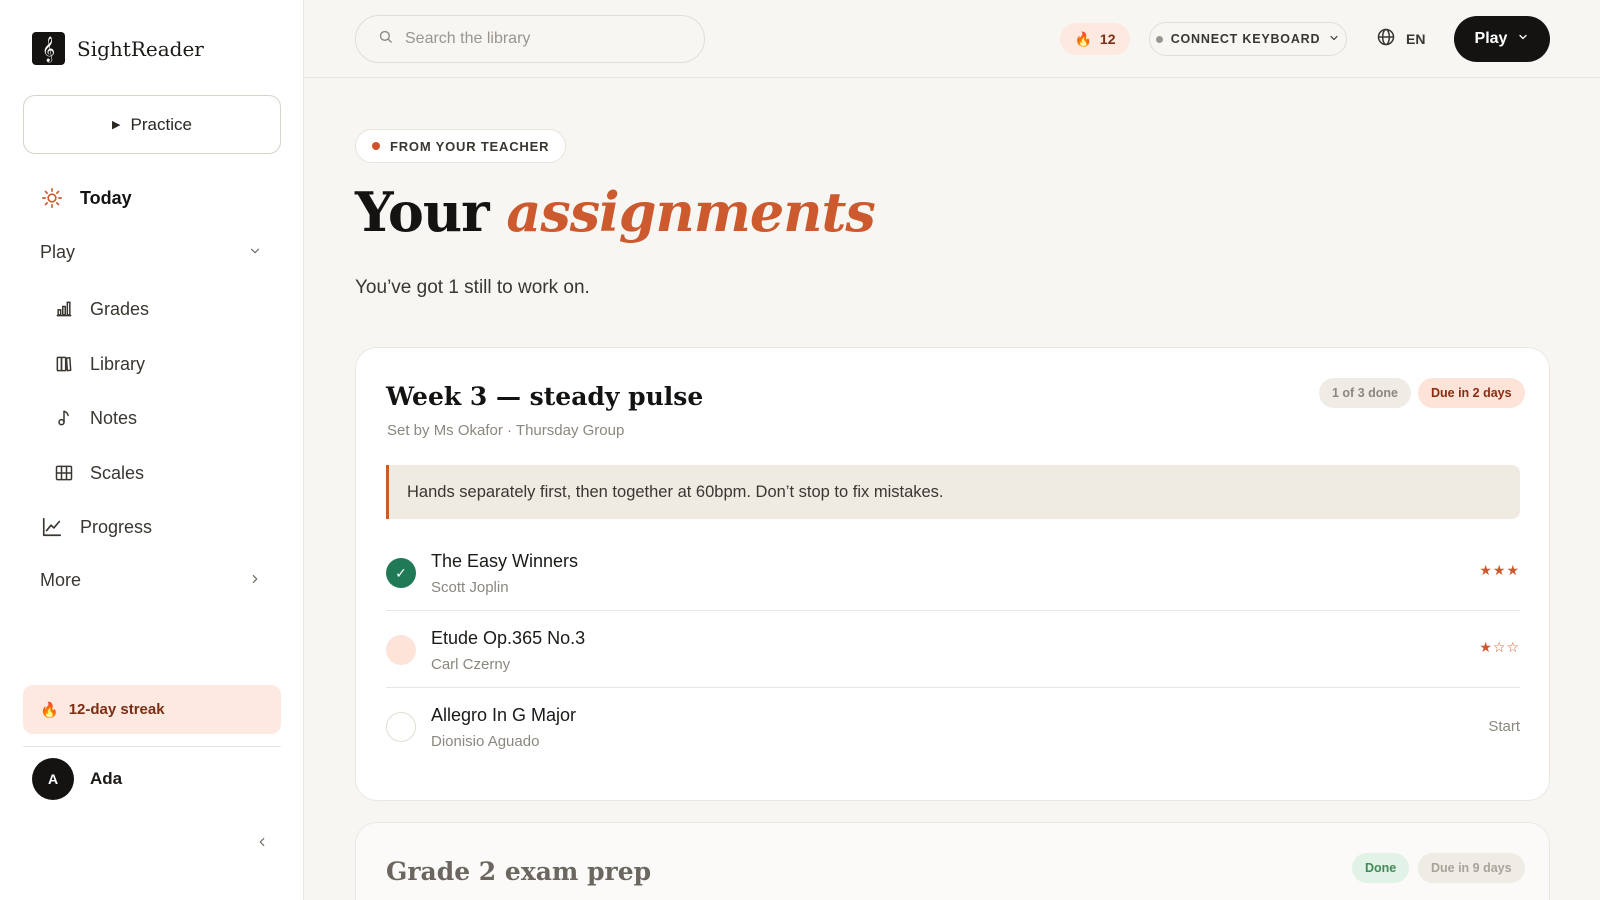 The image size is (1600, 900). I want to click on avatar: A, so click(53, 779).